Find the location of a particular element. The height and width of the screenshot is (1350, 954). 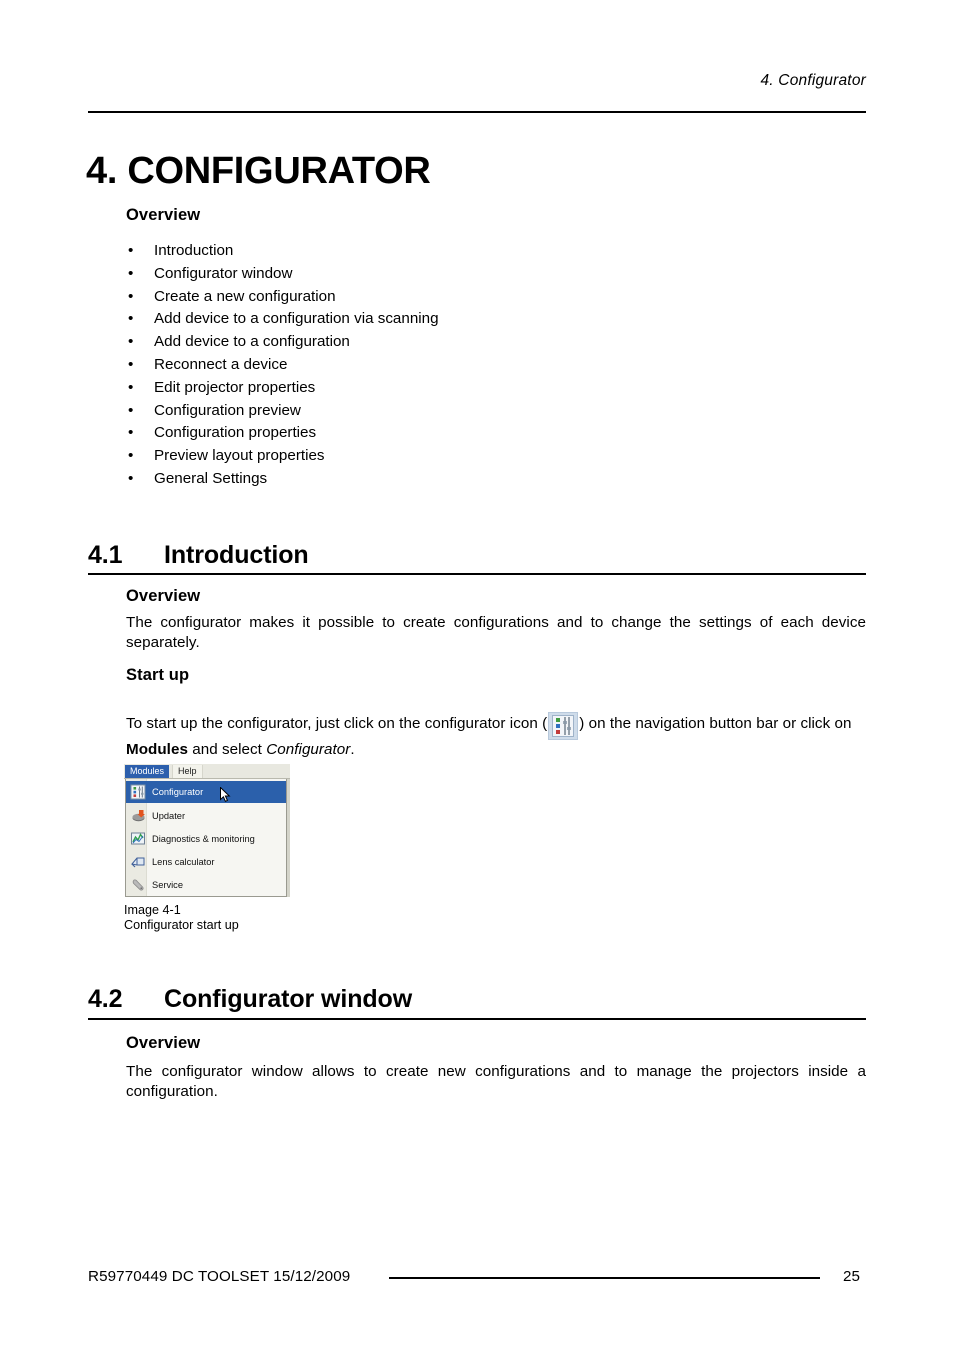

figure-caption-line1: Image 4-1 is located at coordinates (152, 910).